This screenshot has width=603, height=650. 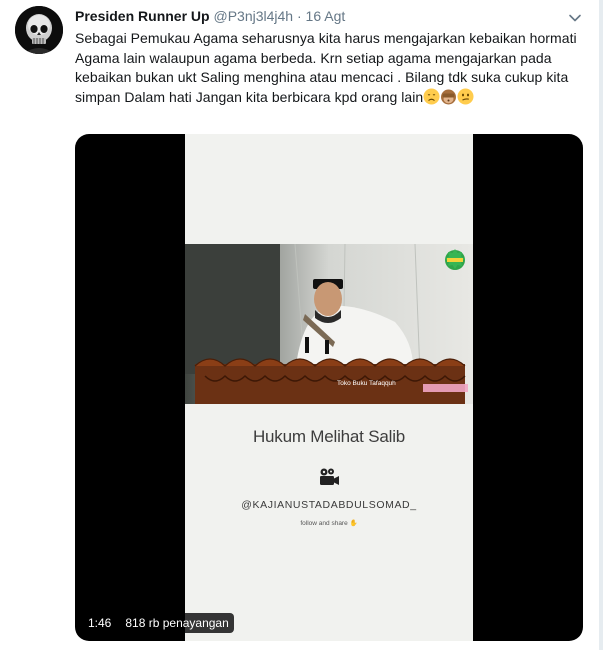 I want to click on caret-down-icon, so click(x=575, y=18).